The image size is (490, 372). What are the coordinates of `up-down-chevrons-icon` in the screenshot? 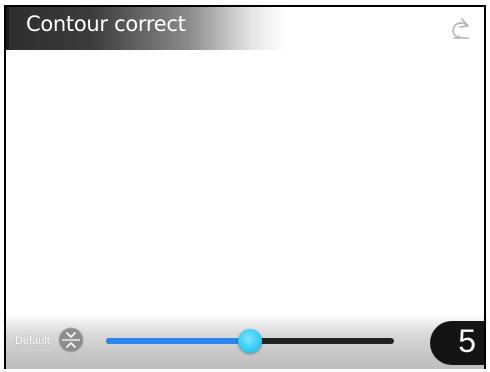 It's located at (71, 340).